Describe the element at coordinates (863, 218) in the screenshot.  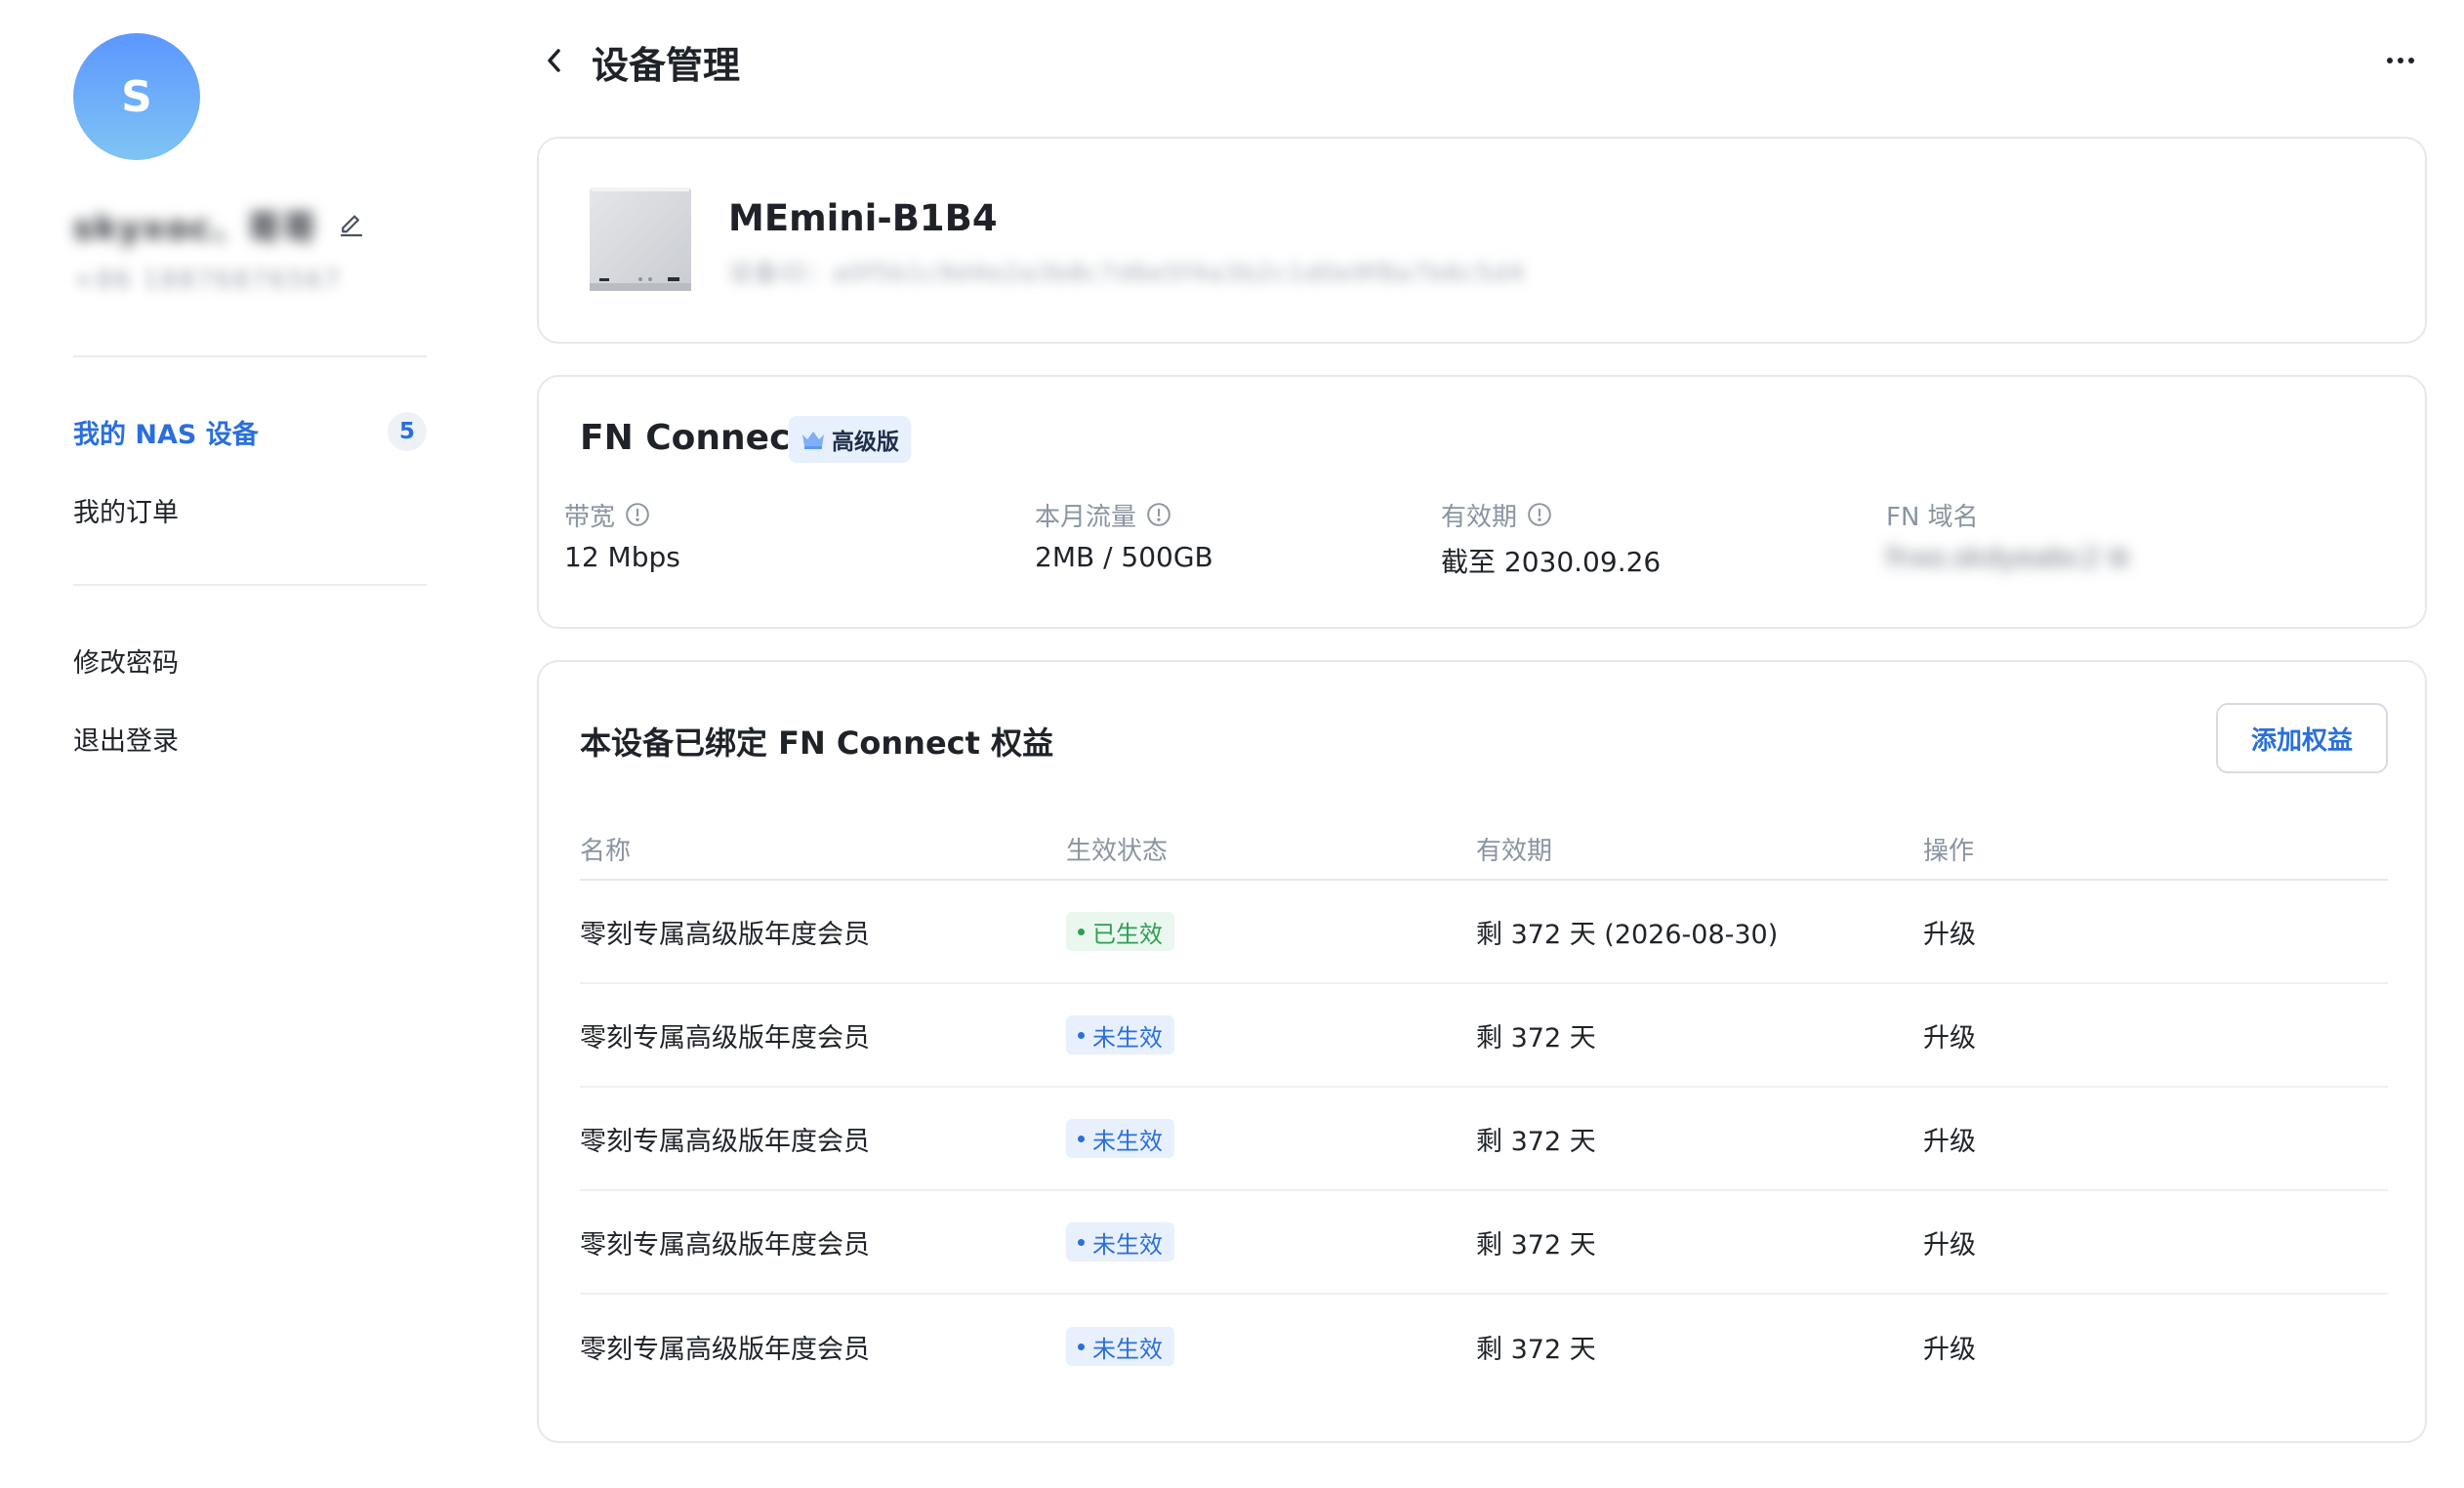
I see `device-name: MEmini-B1B4` at that location.